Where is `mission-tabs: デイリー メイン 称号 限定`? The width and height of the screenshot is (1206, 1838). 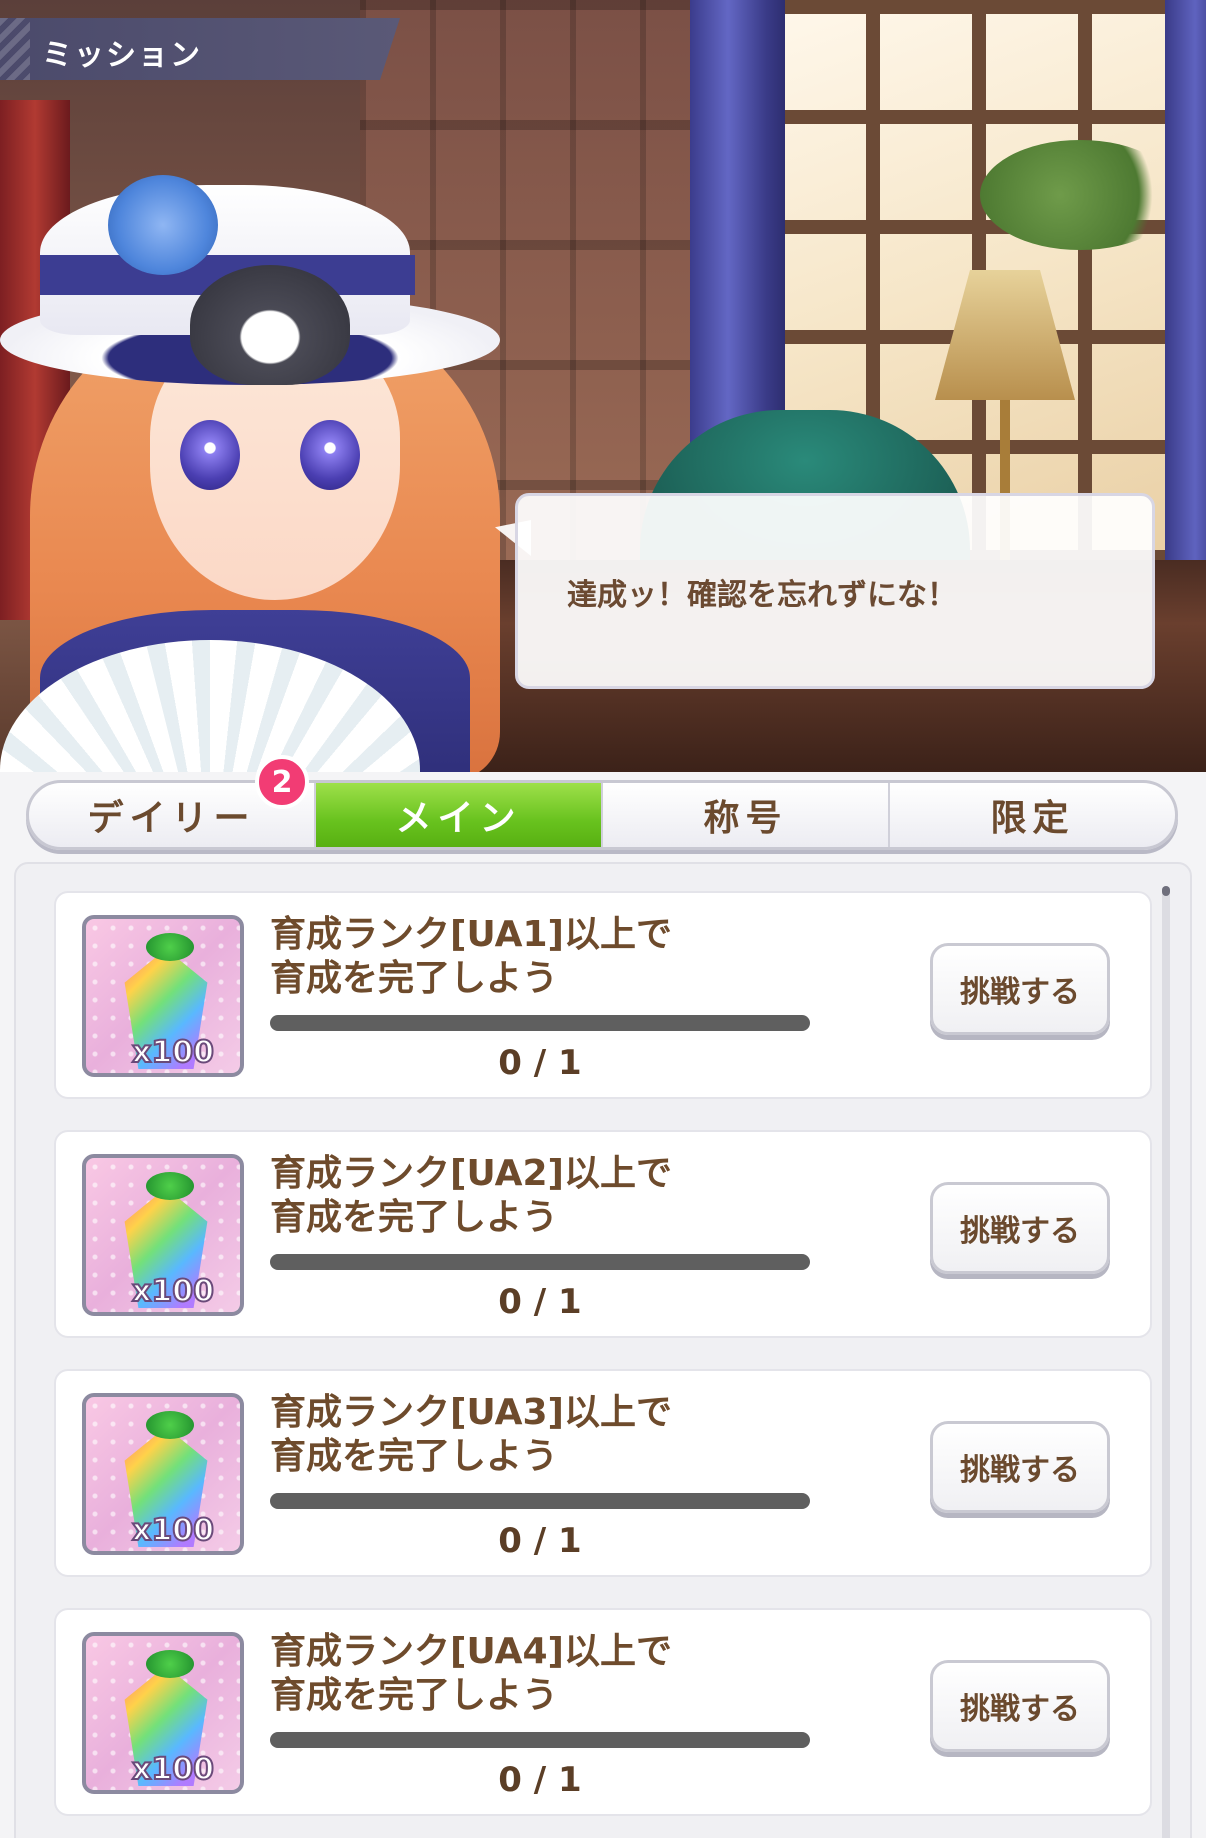
mission-tabs: デイリー メイン 称号 限定 is located at coordinates (602, 815).